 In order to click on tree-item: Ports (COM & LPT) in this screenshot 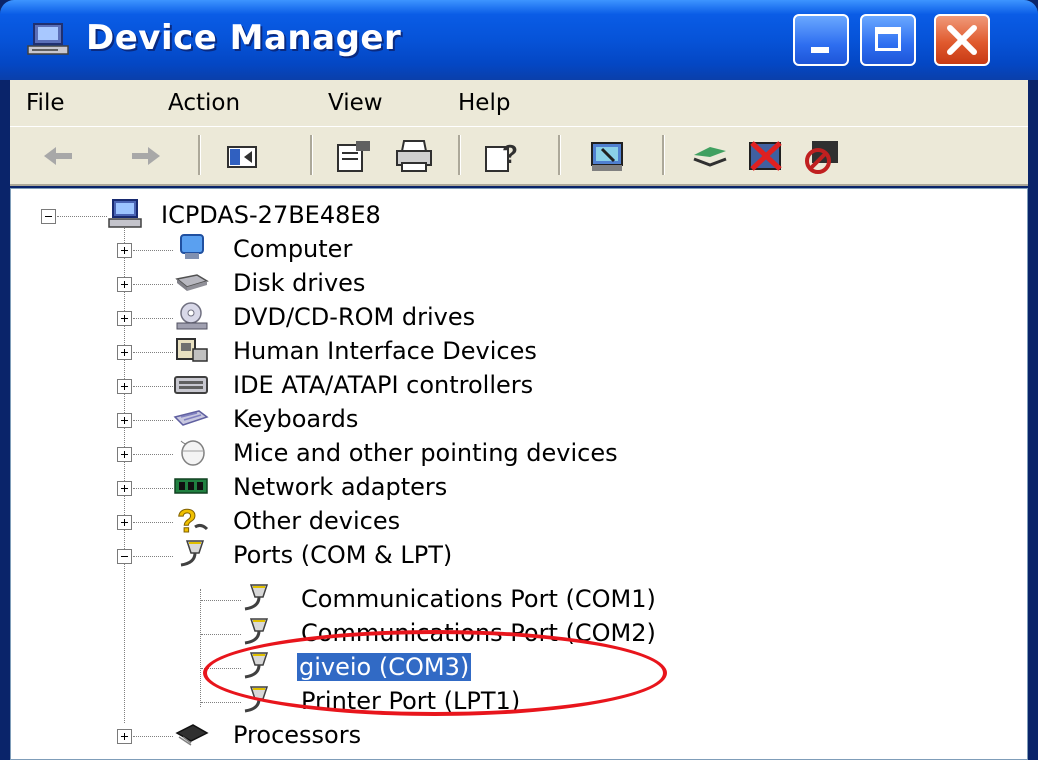, I will do `click(511, 556)`.